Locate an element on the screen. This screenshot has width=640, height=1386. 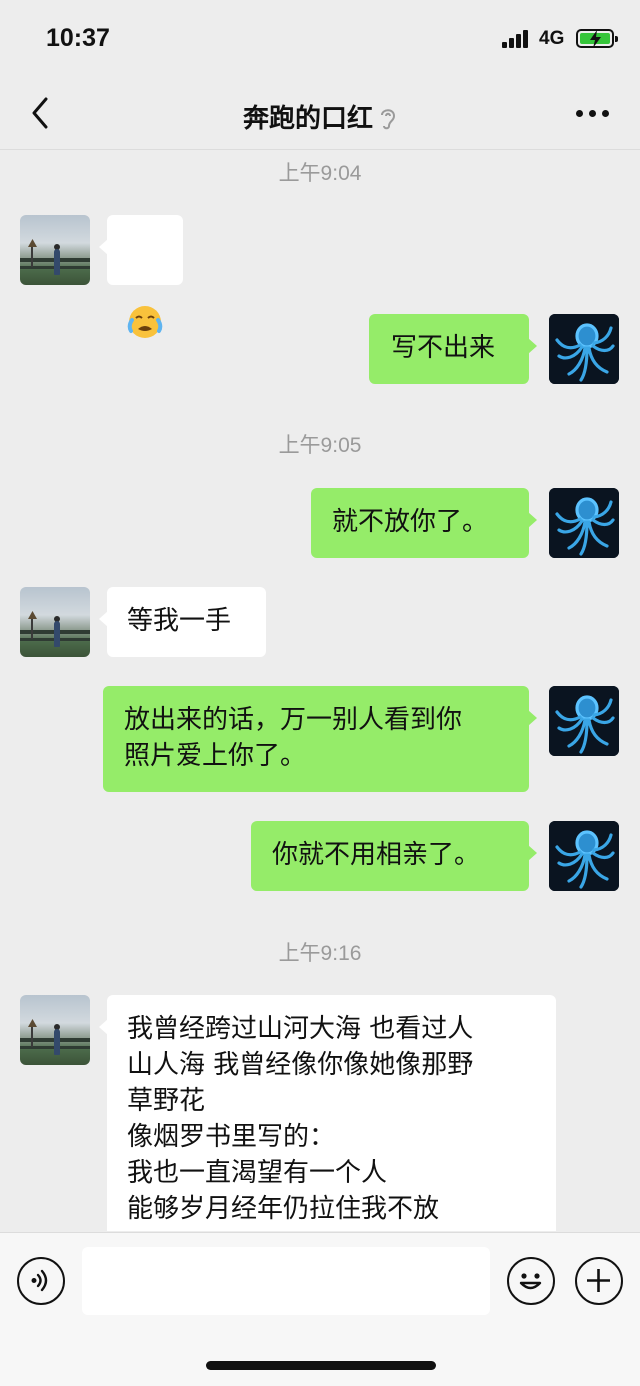
message-bubble-outgoing: 写不出来 is located at coordinates (453, 349).